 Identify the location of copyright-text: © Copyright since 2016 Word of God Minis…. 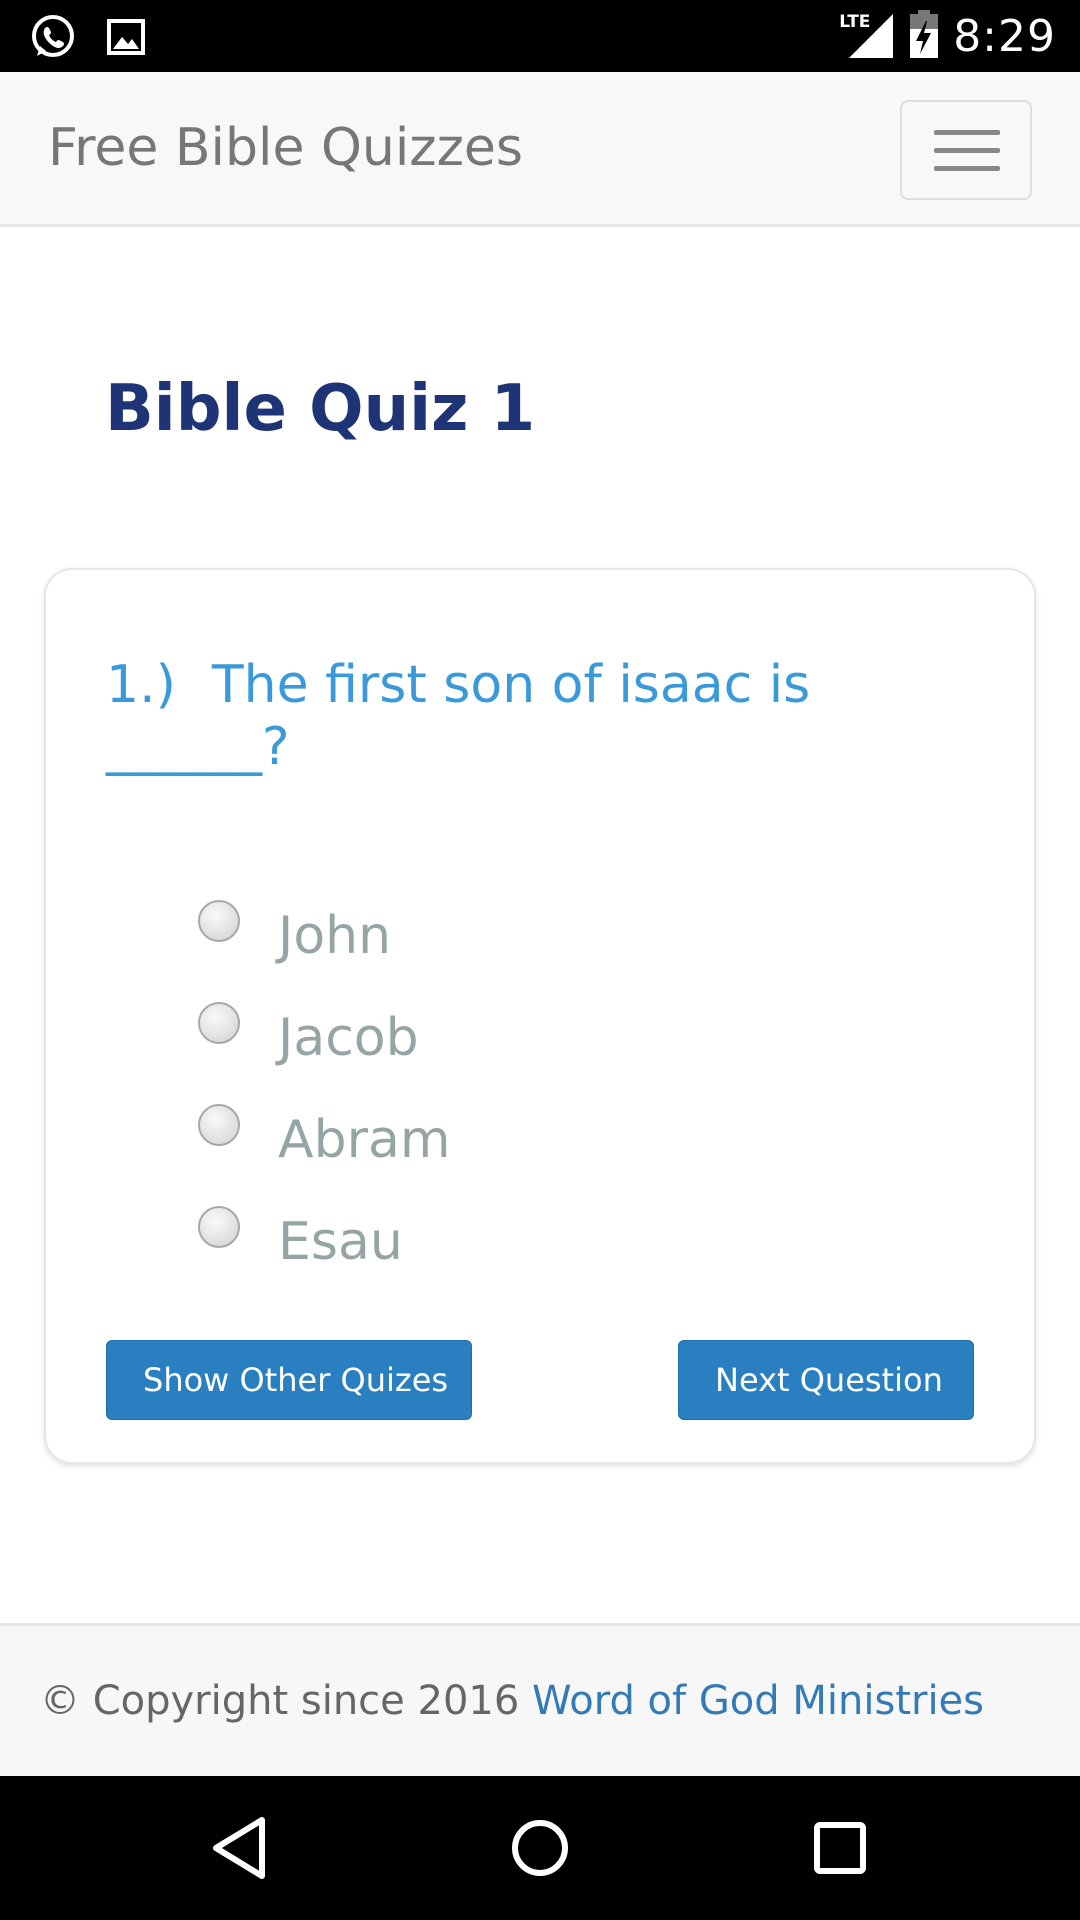
(512, 1701).